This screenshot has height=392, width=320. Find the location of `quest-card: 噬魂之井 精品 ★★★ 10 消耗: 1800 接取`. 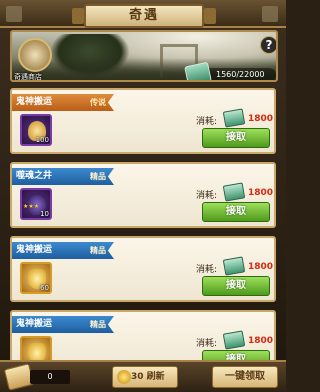

quest-card: 噬魂之井 精品 ★★★ 10 消耗: 1800 接取 is located at coordinates (143, 195).